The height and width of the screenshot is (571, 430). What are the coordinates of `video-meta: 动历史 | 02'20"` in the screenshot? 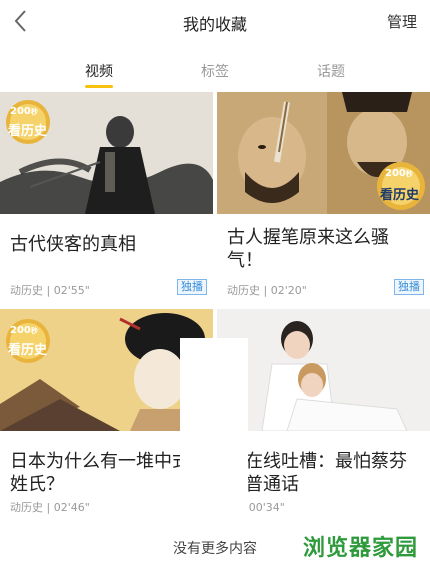 It's located at (267, 290).